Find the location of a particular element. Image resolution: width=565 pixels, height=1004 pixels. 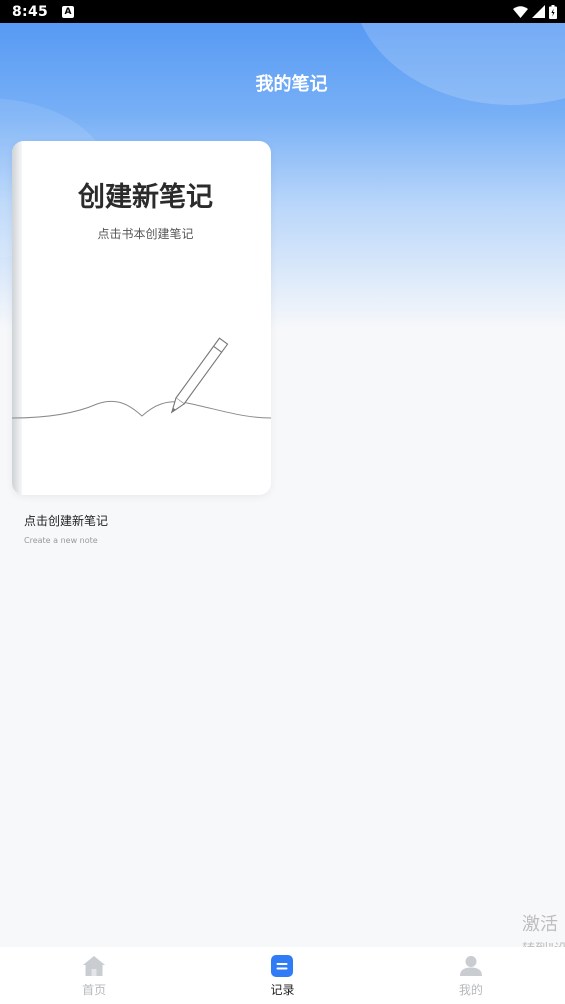

notification-badge: A is located at coordinates (68, 11).